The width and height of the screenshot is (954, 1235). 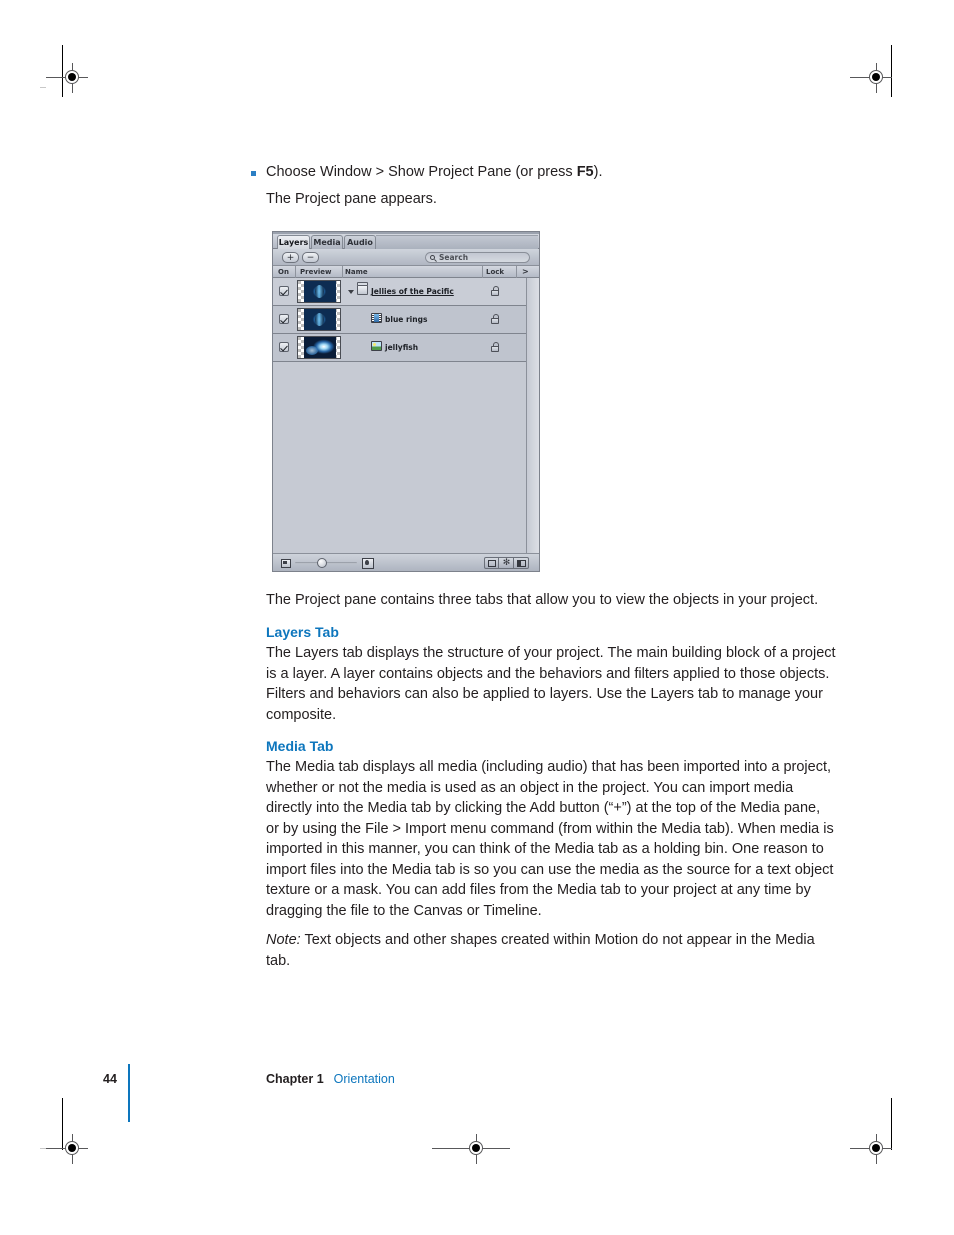 What do you see at coordinates (368, 563) in the screenshot?
I see `large-thumbnail-icon` at bounding box center [368, 563].